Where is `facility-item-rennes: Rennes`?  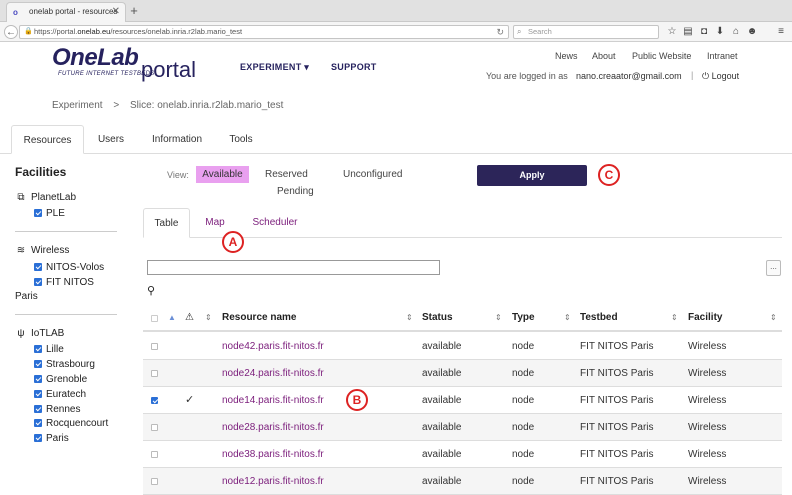 facility-item-rennes: Rennes is located at coordinates (57, 410).